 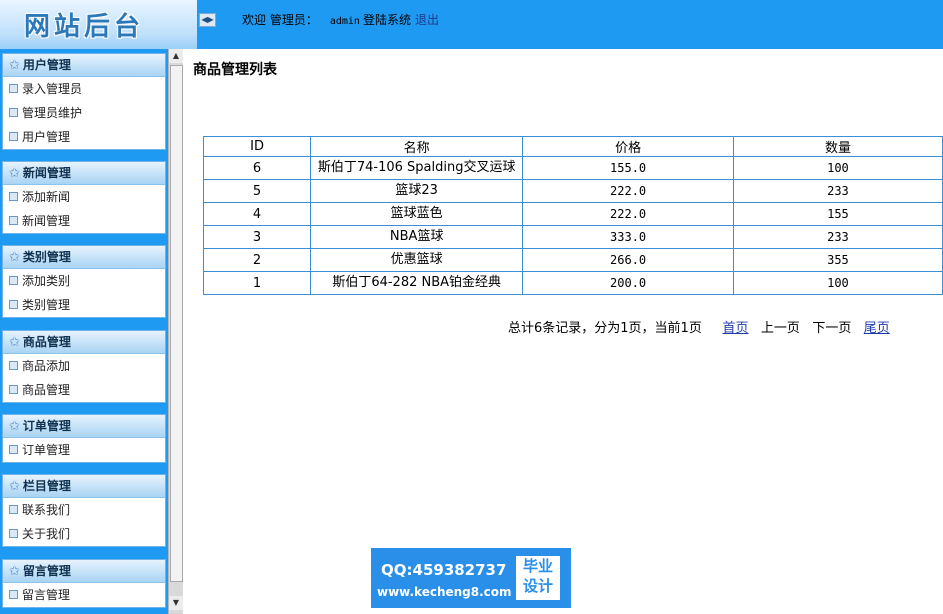 What do you see at coordinates (572, 168) in the screenshot?
I see `table-row: 6 斯伯丁74-106 Spalding交叉运球 155.0 100` at bounding box center [572, 168].